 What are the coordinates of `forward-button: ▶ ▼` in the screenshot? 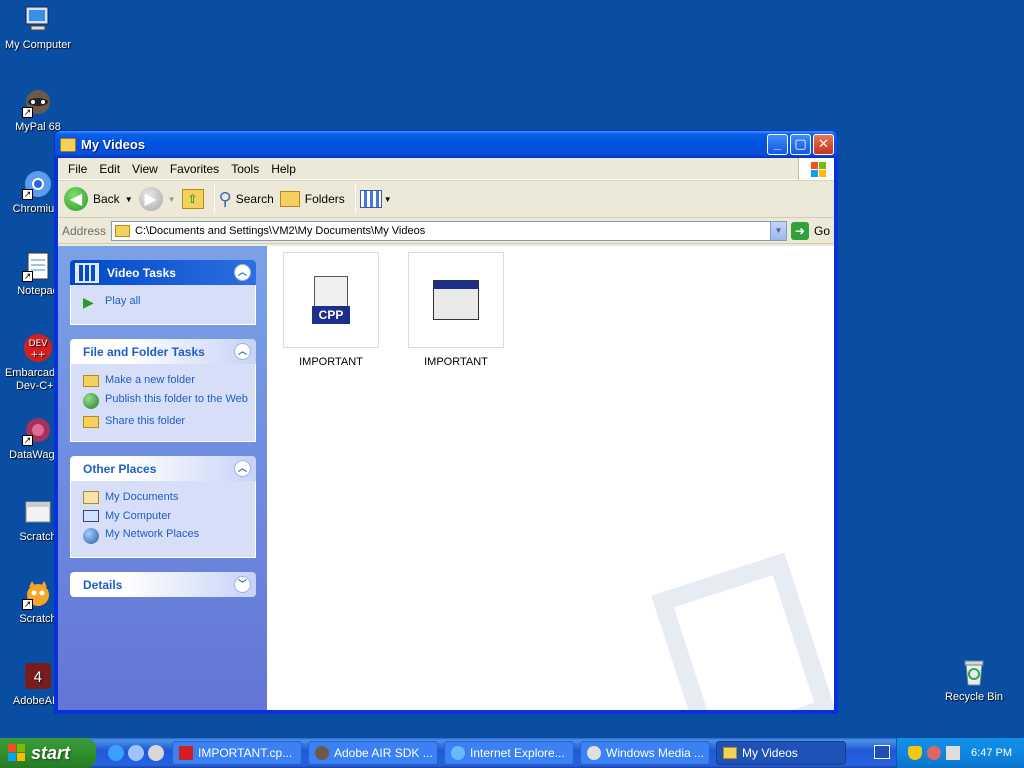 It's located at (157, 199).